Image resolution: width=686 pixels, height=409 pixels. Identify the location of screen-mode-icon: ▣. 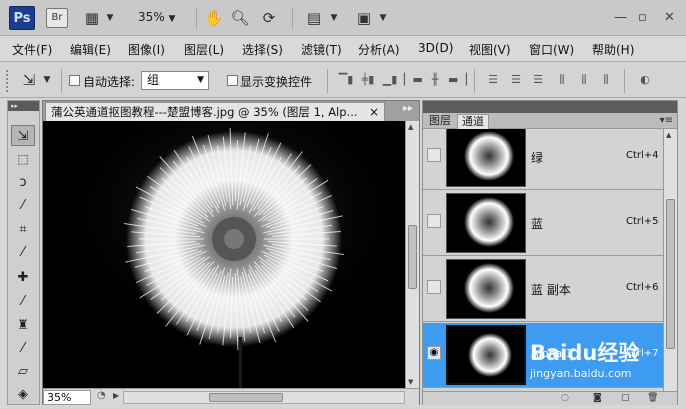
(364, 18).